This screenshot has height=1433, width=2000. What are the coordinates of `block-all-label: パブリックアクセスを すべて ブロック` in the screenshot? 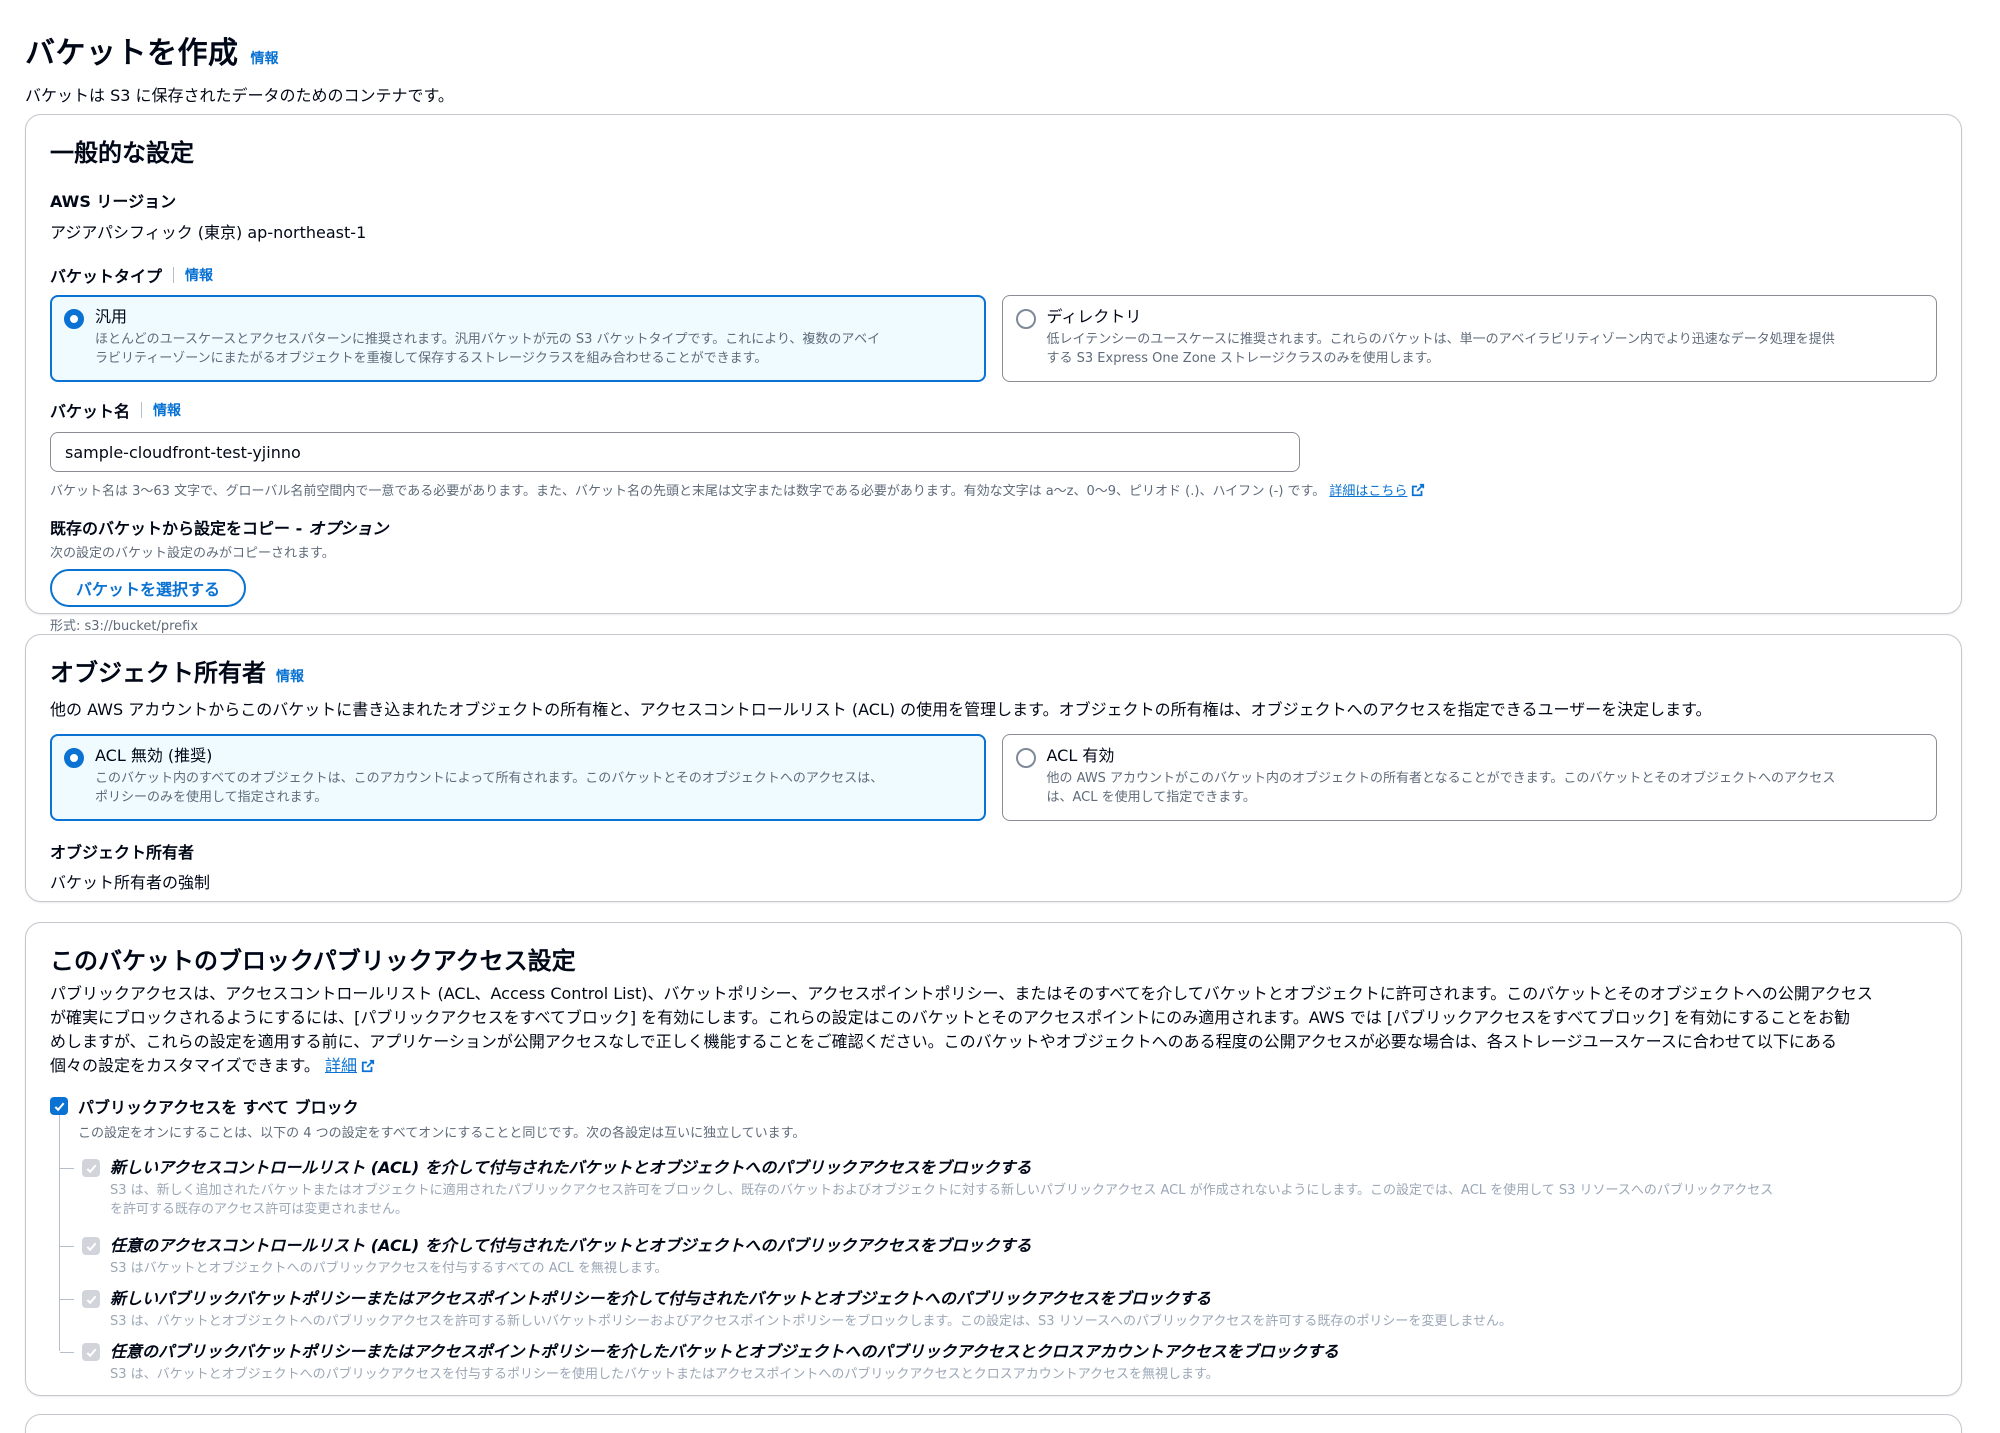 It's located at (218, 1106).